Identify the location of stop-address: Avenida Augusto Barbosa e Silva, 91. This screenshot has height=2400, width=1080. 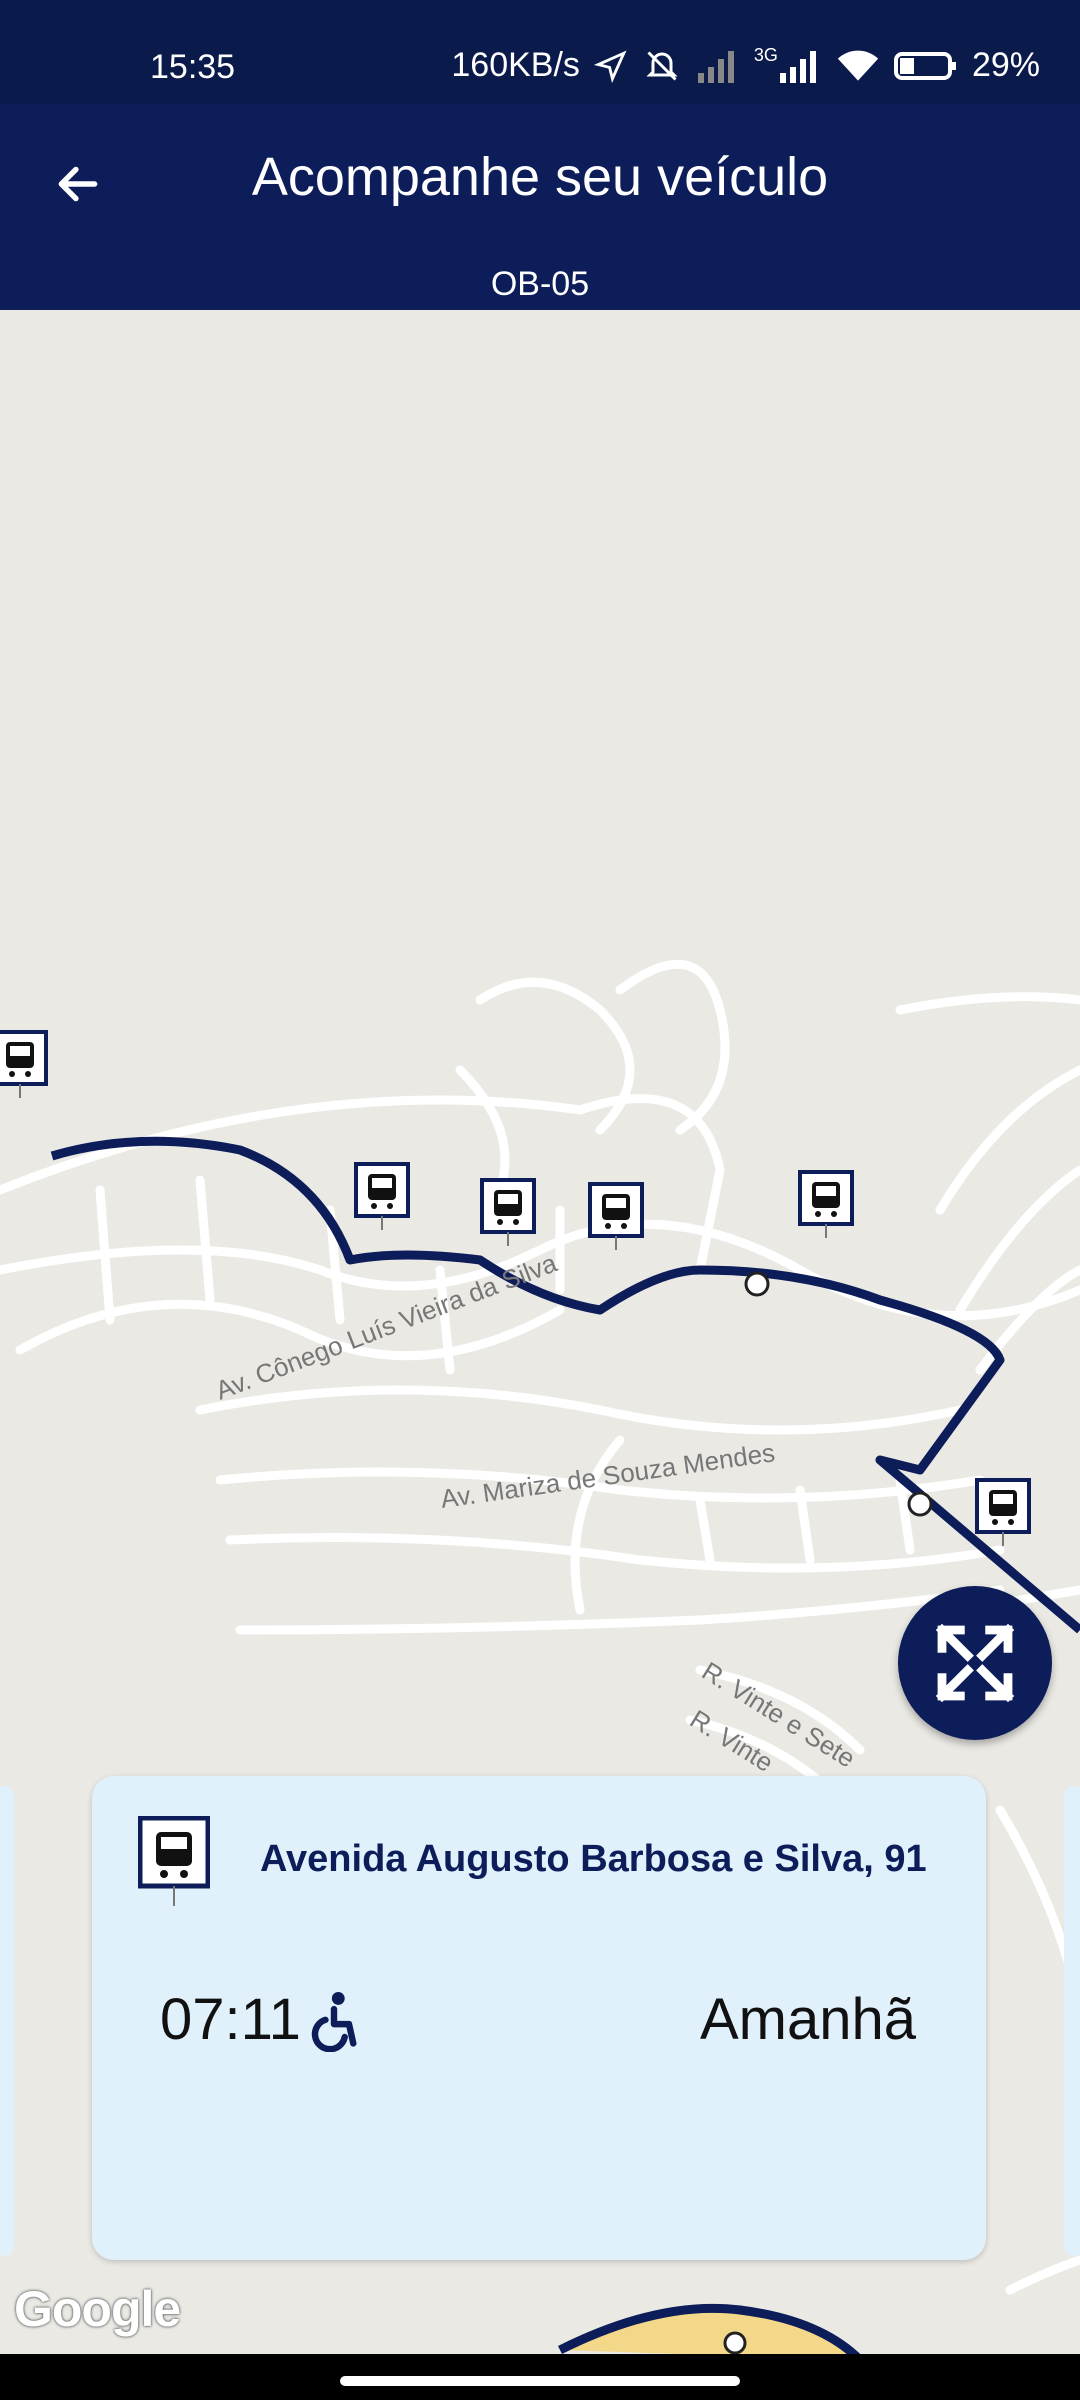
(593, 1859).